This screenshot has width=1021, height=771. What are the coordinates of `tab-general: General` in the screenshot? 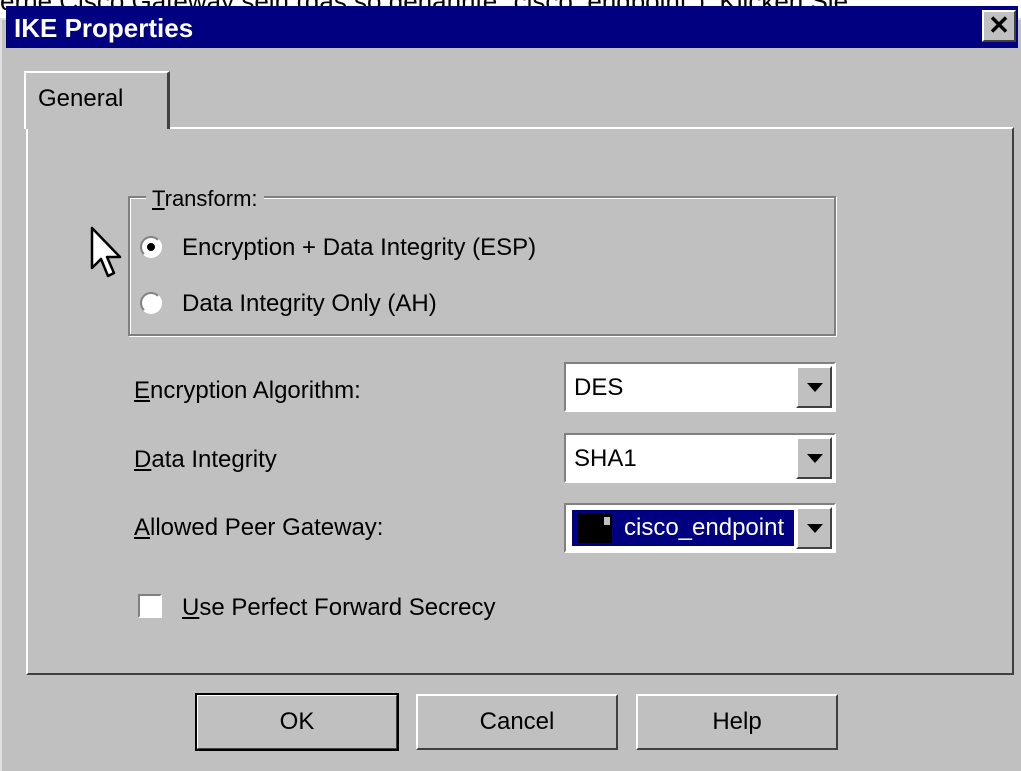 It's located at (97, 100).